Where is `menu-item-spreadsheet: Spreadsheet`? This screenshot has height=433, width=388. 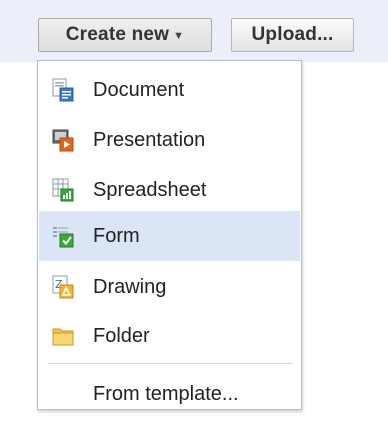 menu-item-spreadsheet: Spreadsheet is located at coordinates (169, 190).